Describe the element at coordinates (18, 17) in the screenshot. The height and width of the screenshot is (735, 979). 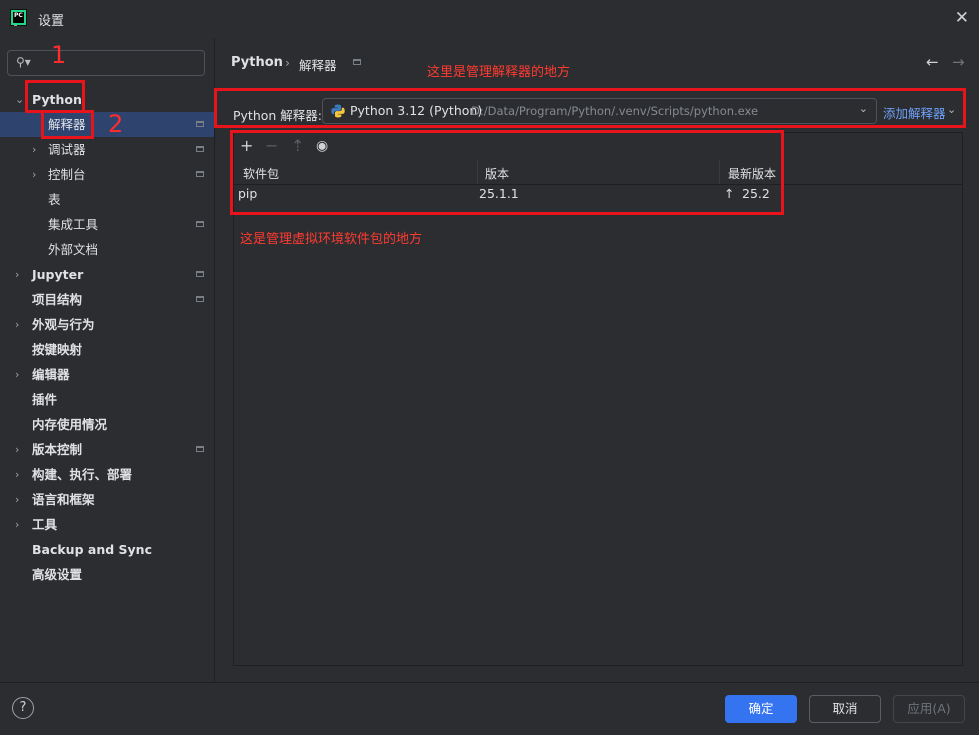
I see `pycharm-logo-icon: PC _` at that location.